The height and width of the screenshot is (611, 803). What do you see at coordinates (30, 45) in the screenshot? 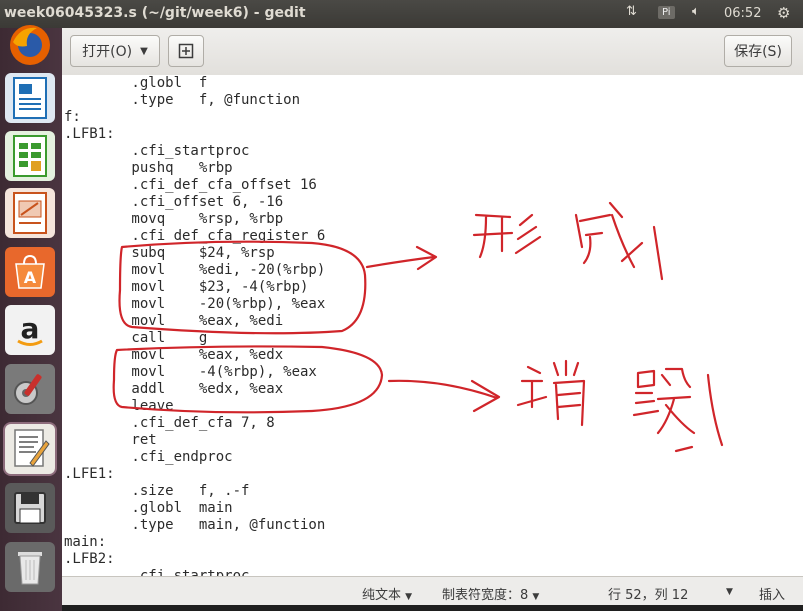
I see `firefox-icon` at bounding box center [30, 45].